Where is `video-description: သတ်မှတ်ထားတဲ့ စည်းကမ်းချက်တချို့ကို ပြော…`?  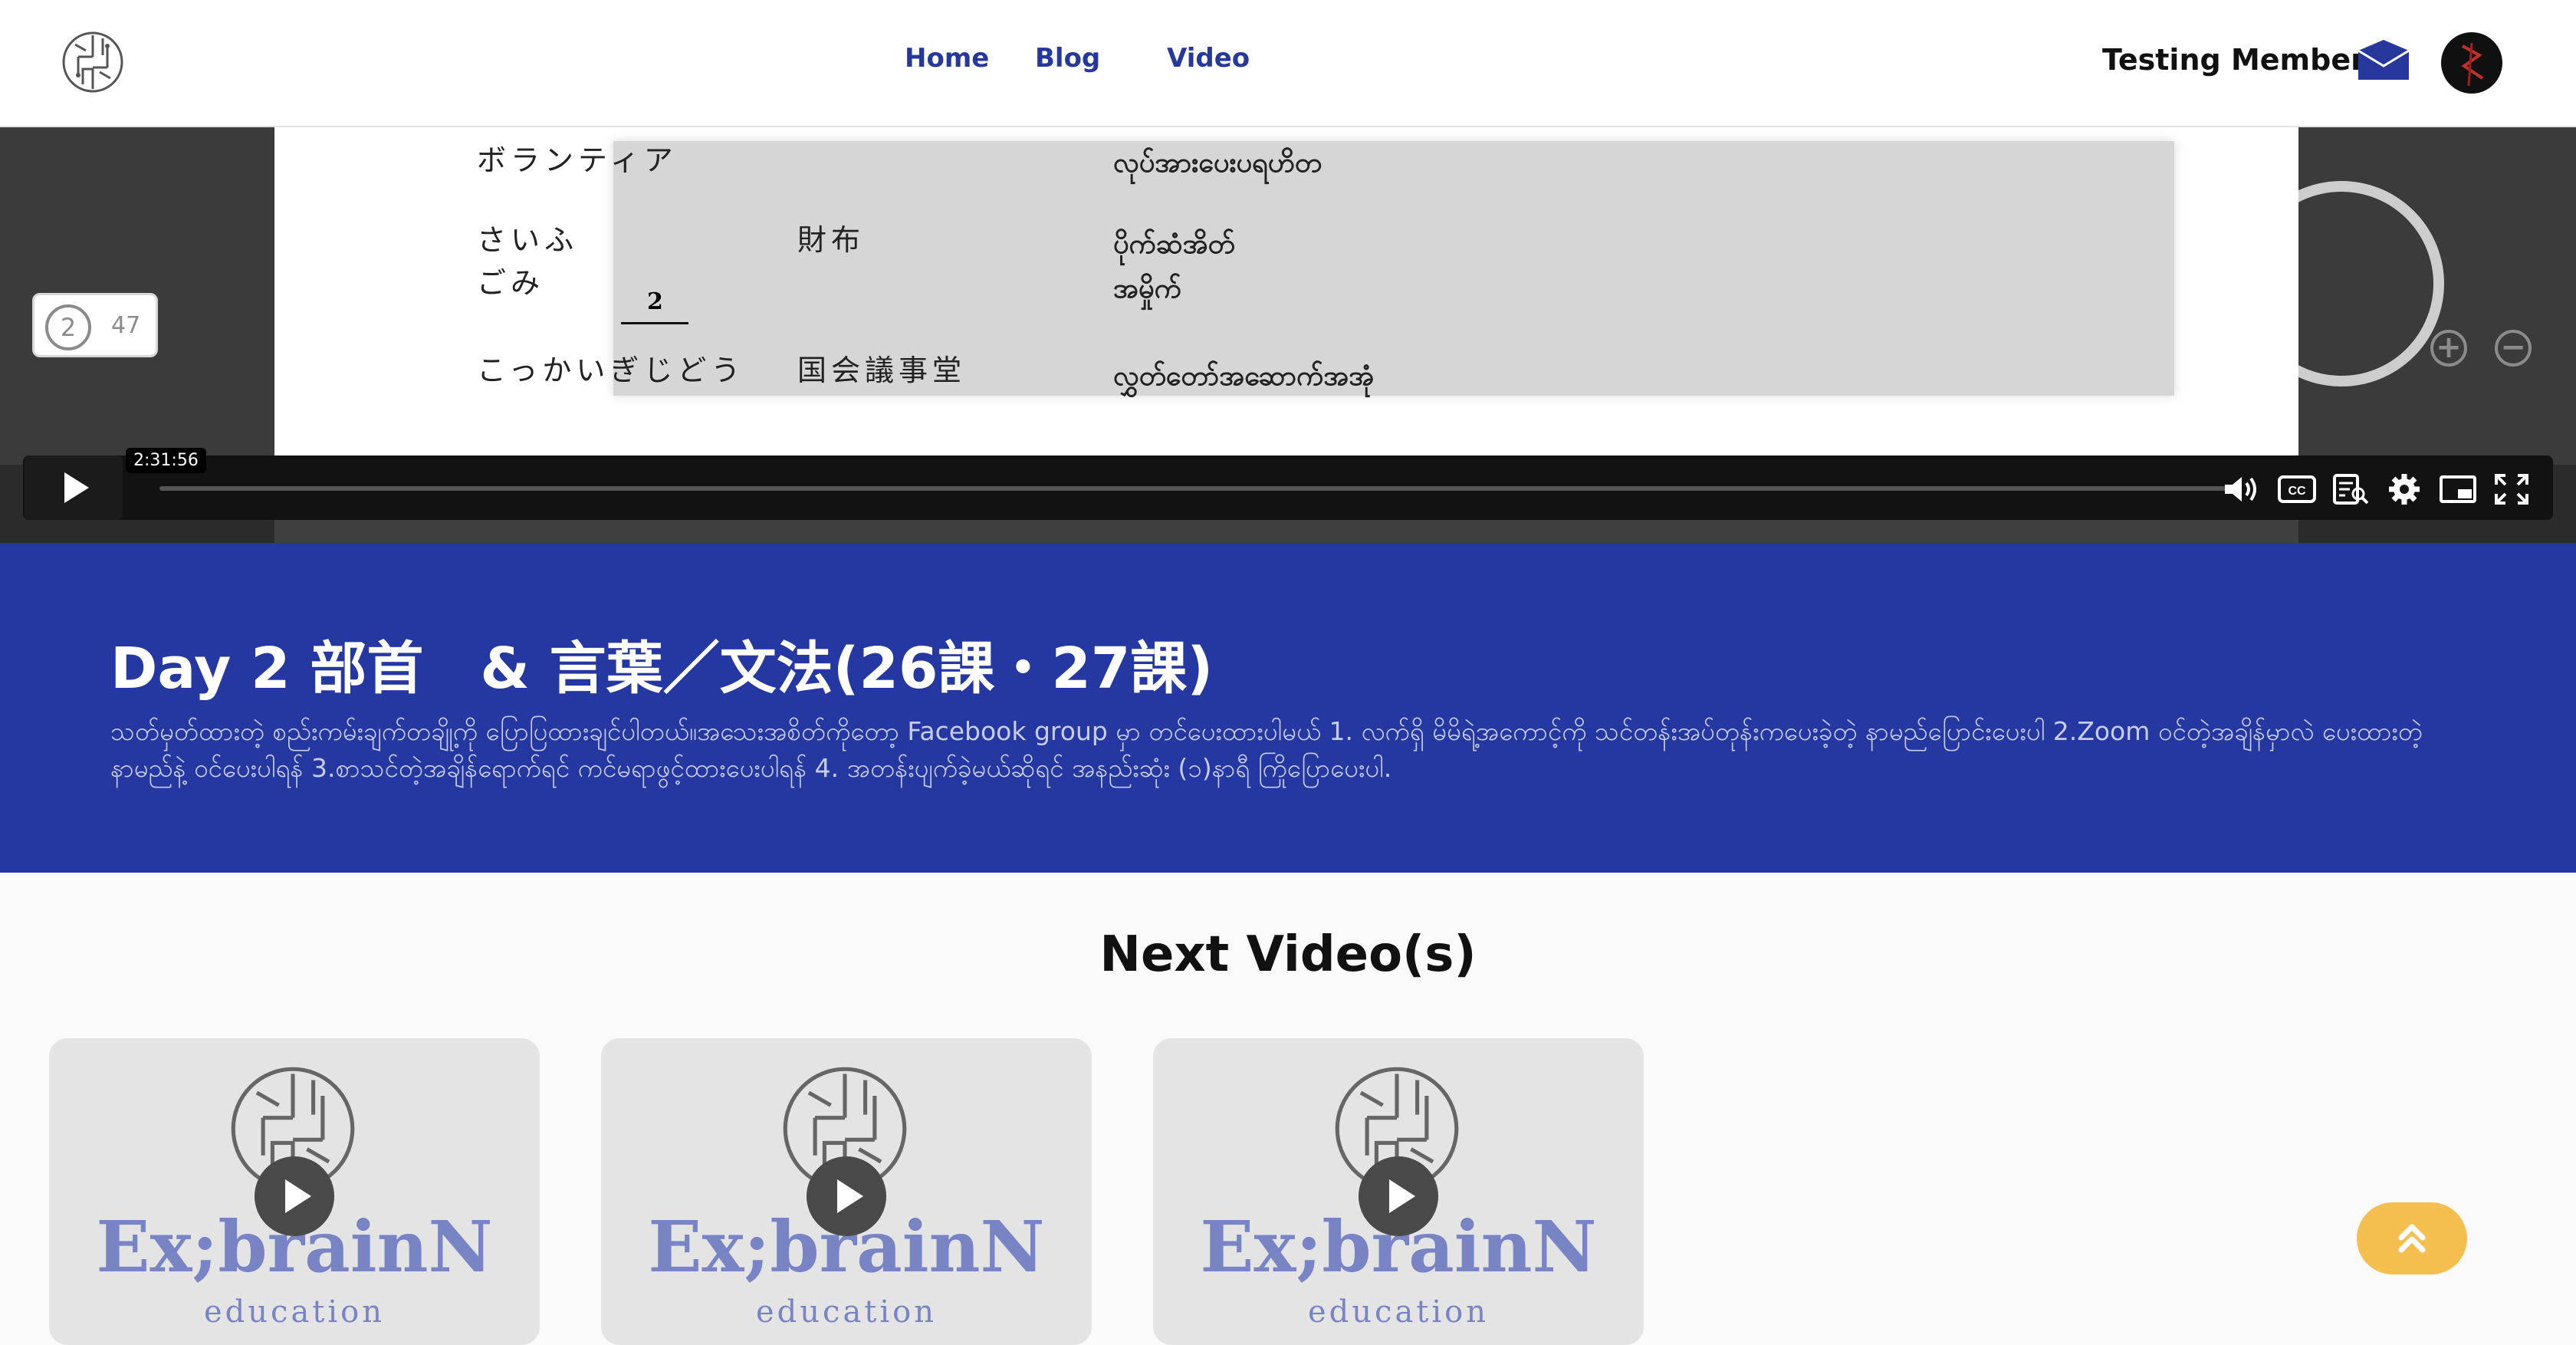 video-description: သတ်မှတ်ထားတဲ့ စည်းကမ်းချက်တချို့ကို ပြော… is located at coordinates (1267, 749).